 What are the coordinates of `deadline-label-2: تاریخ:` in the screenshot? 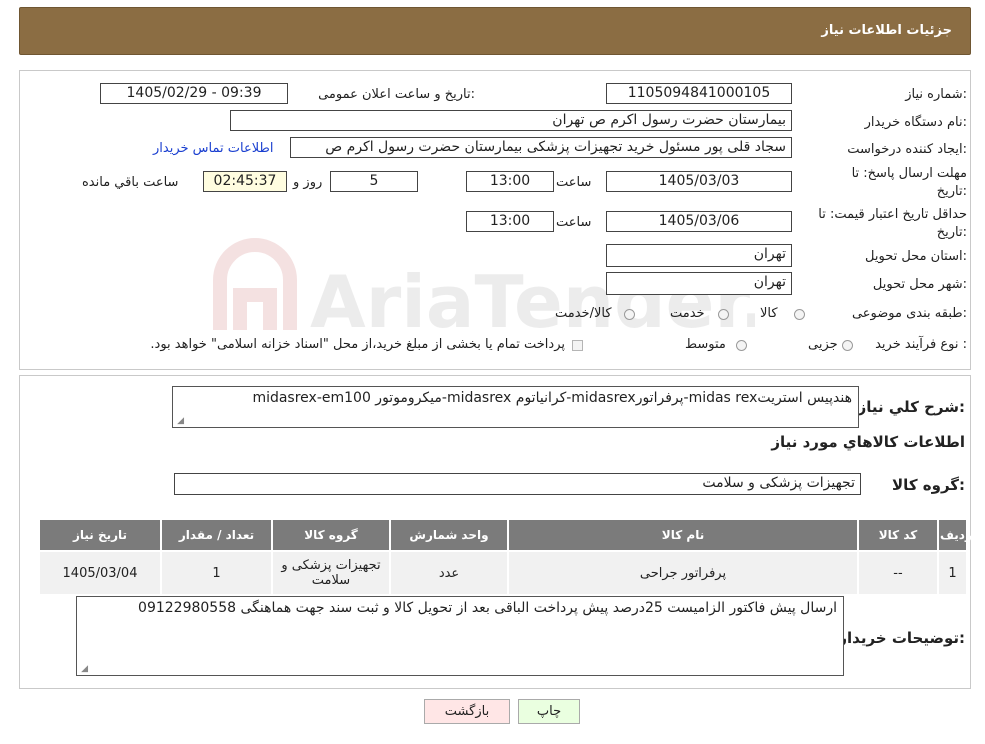 It's located at (951, 191).